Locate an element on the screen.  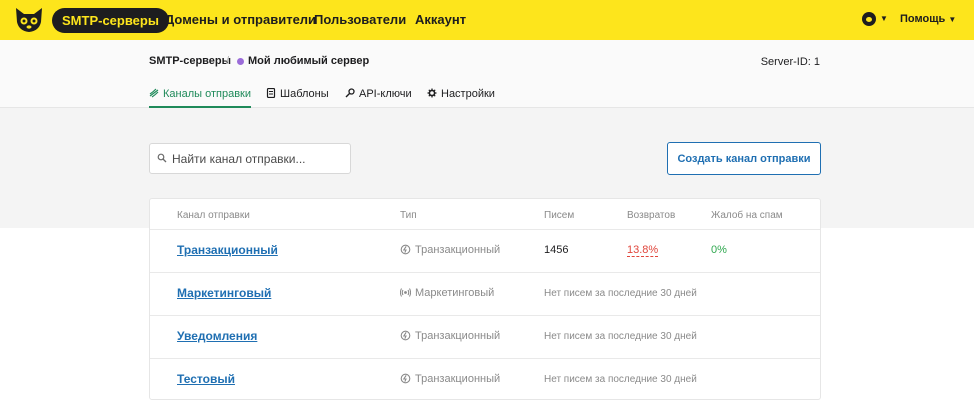
user-menu-button: ▼ is located at coordinates (875, 20).